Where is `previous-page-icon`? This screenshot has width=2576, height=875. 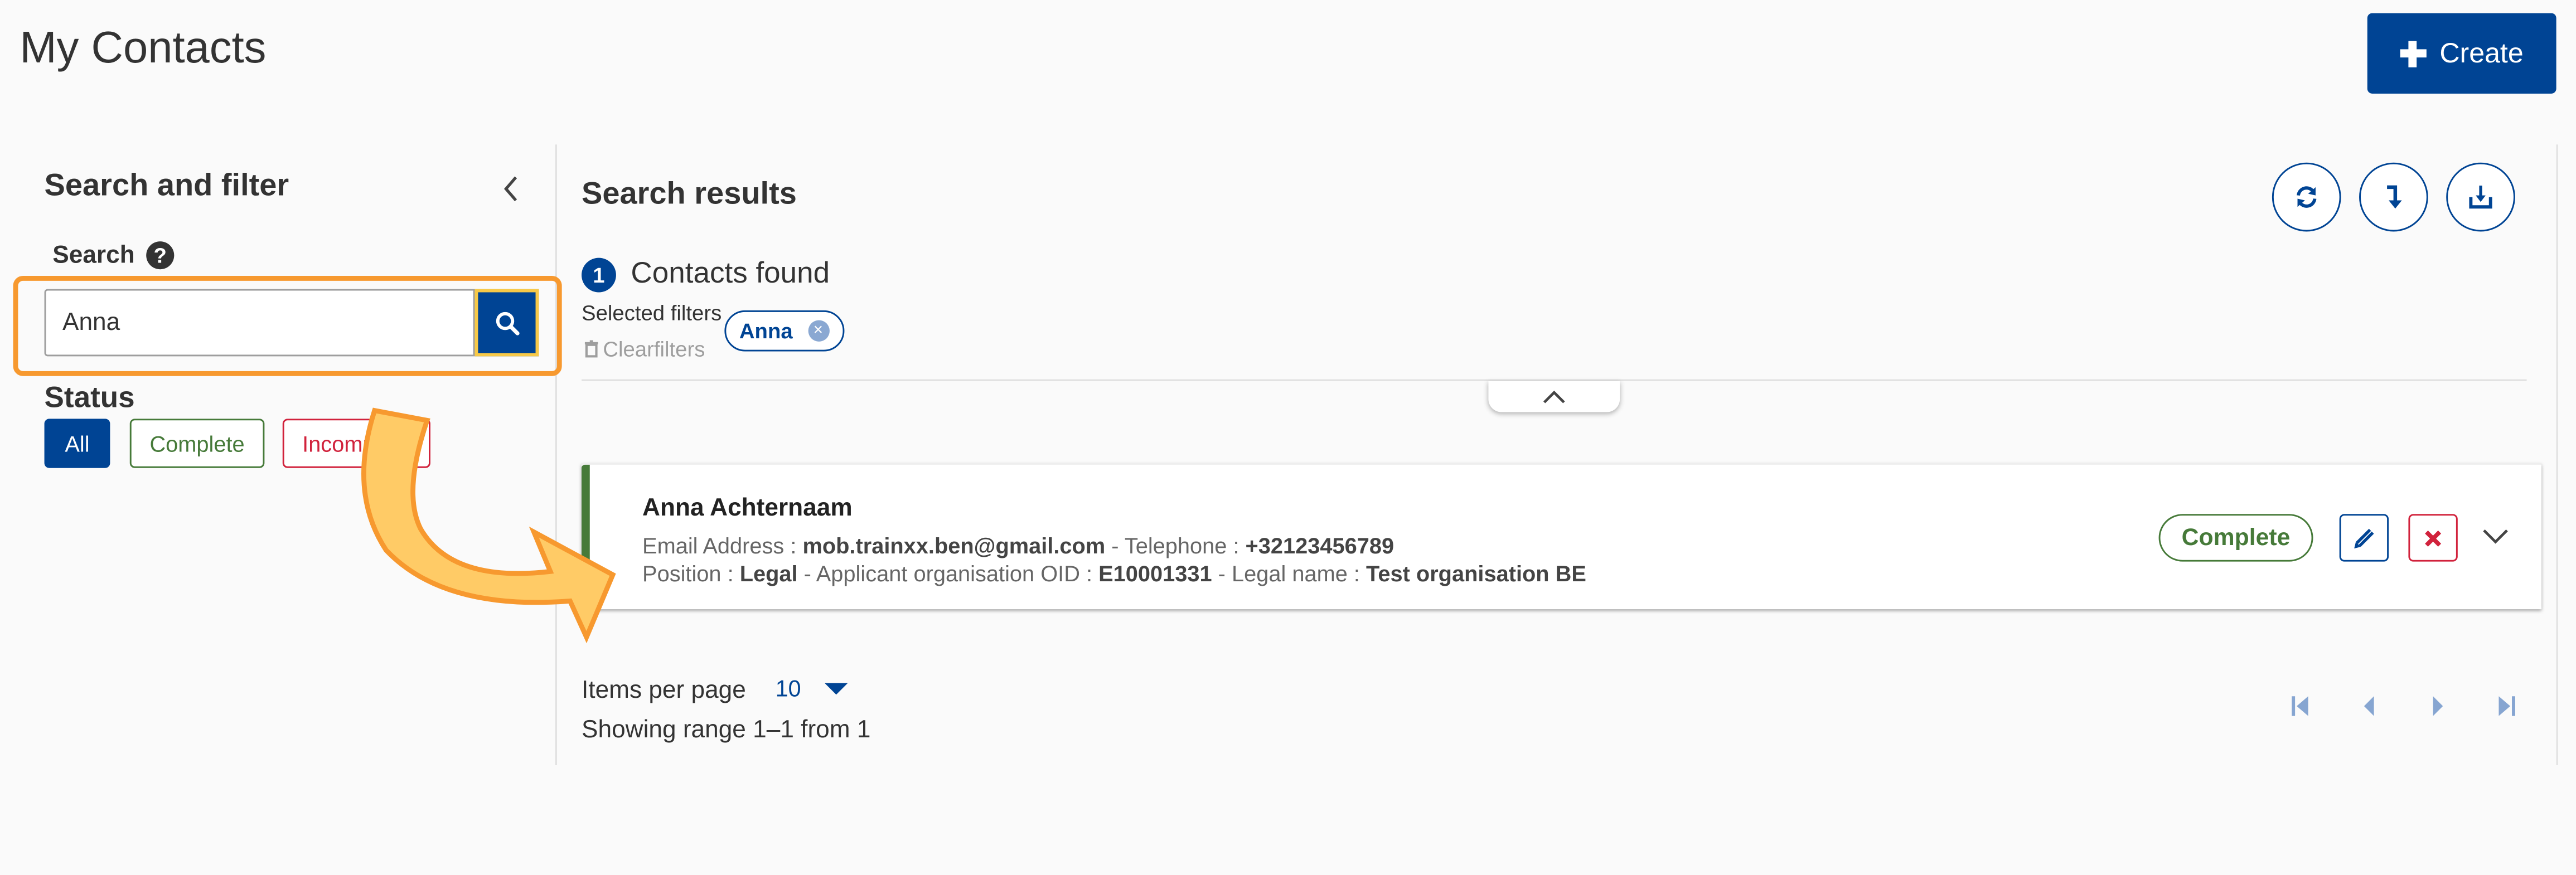 previous-page-icon is located at coordinates (2369, 706).